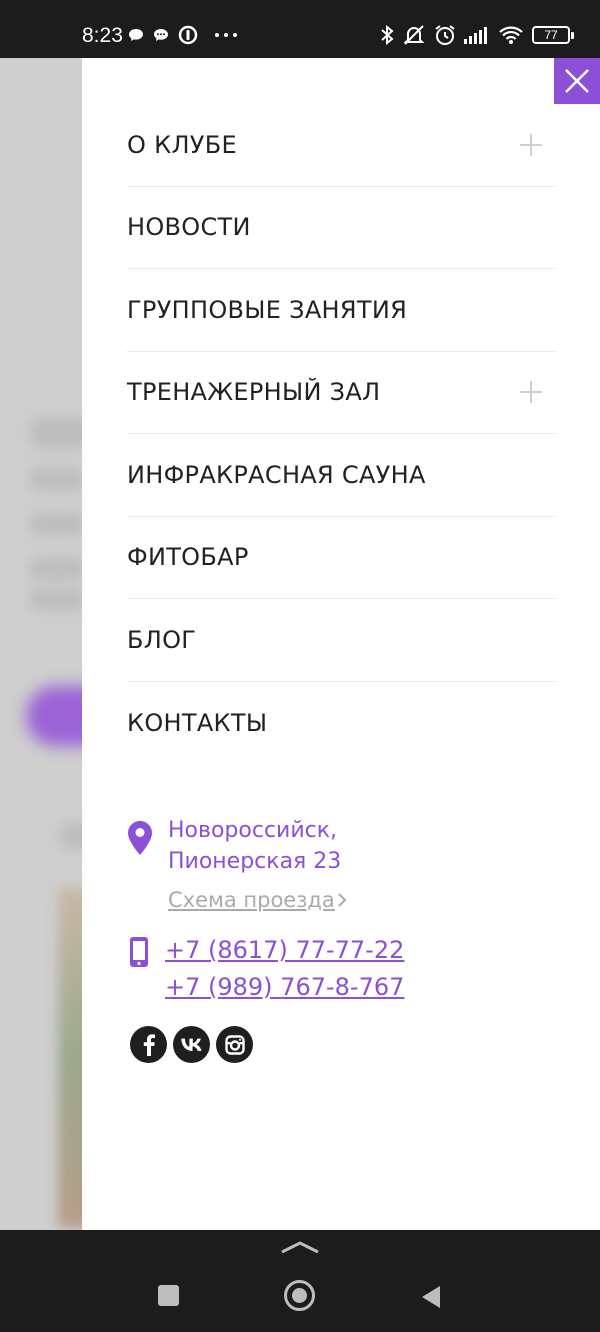  I want to click on menu-item-label: О КЛУБЕ, so click(182, 144).